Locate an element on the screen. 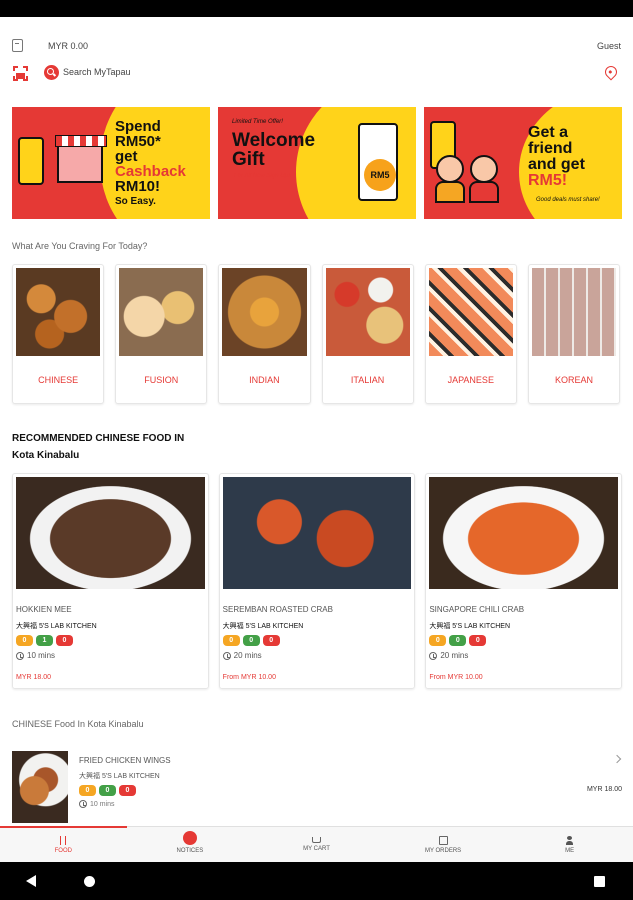  location-pin-icon is located at coordinates (611, 72).